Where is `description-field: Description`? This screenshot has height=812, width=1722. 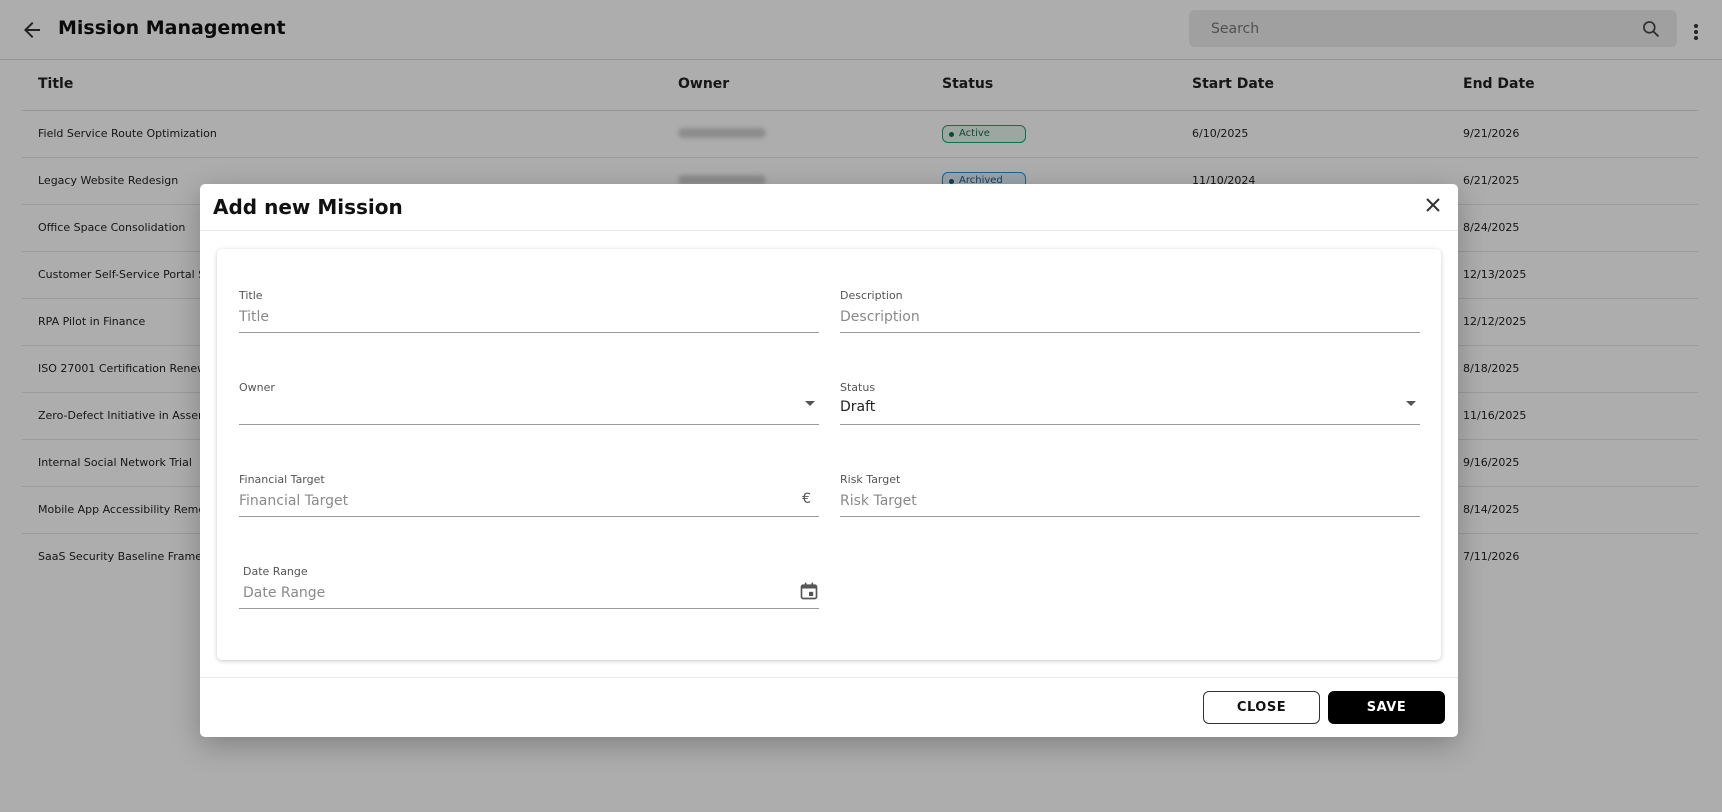 description-field: Description is located at coordinates (1130, 311).